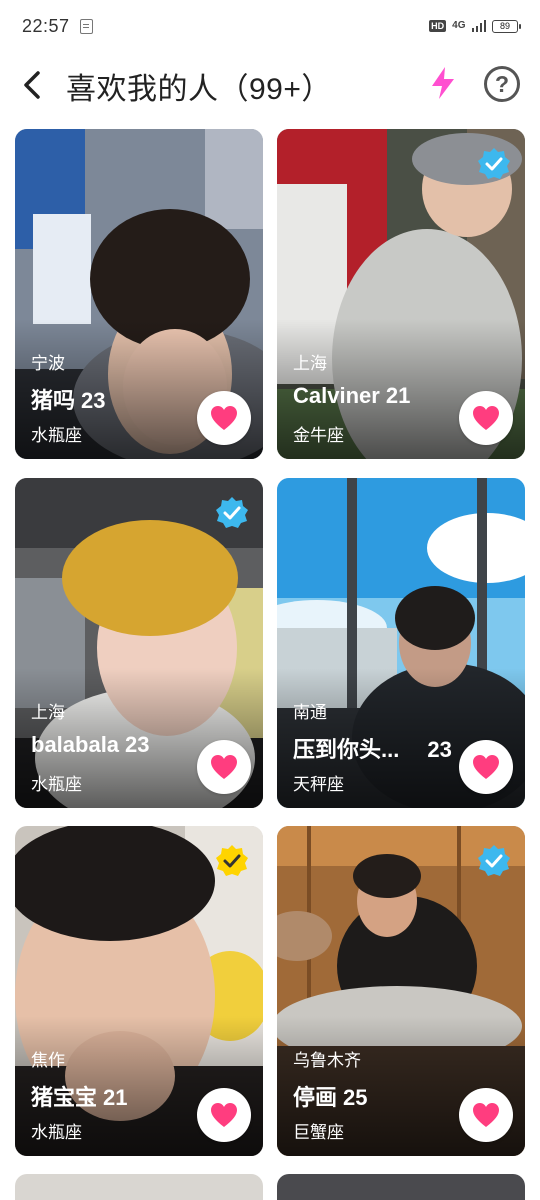 Image resolution: width=540 pixels, height=1200 pixels. I want to click on card-name-age: Calviner 21, so click(351, 396).